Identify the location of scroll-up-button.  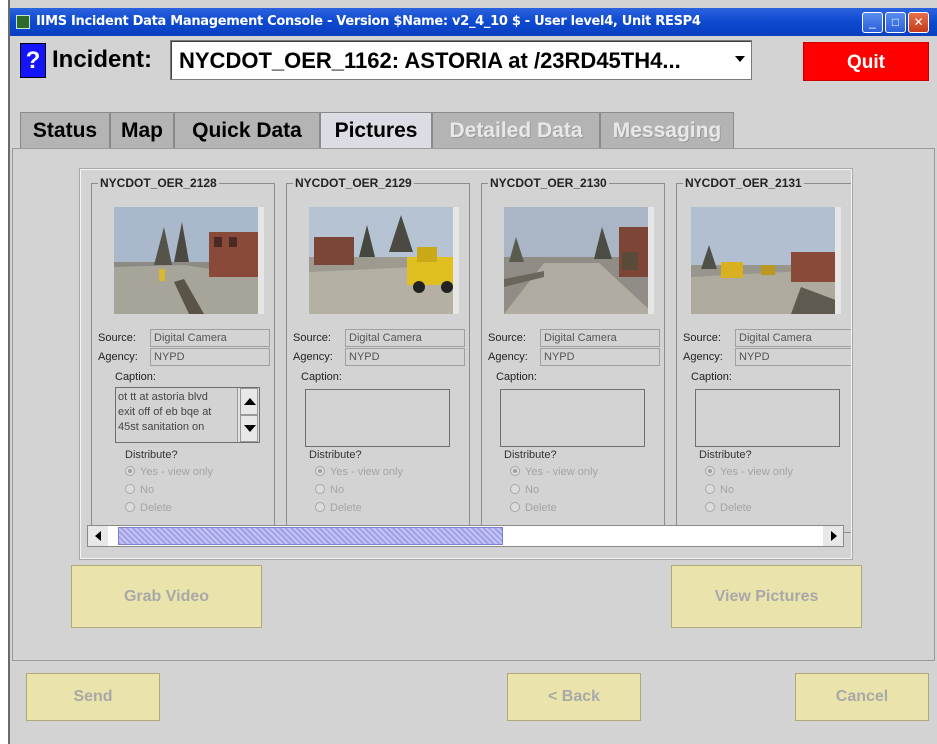
(249, 401).